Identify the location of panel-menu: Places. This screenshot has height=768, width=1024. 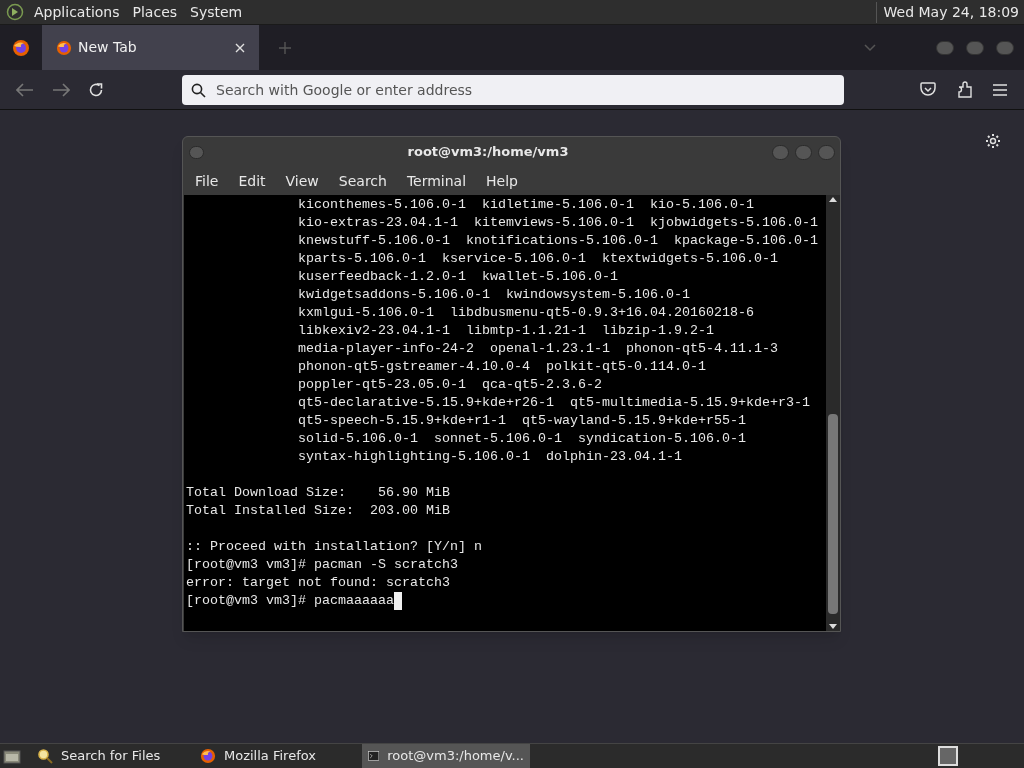
(155, 12).